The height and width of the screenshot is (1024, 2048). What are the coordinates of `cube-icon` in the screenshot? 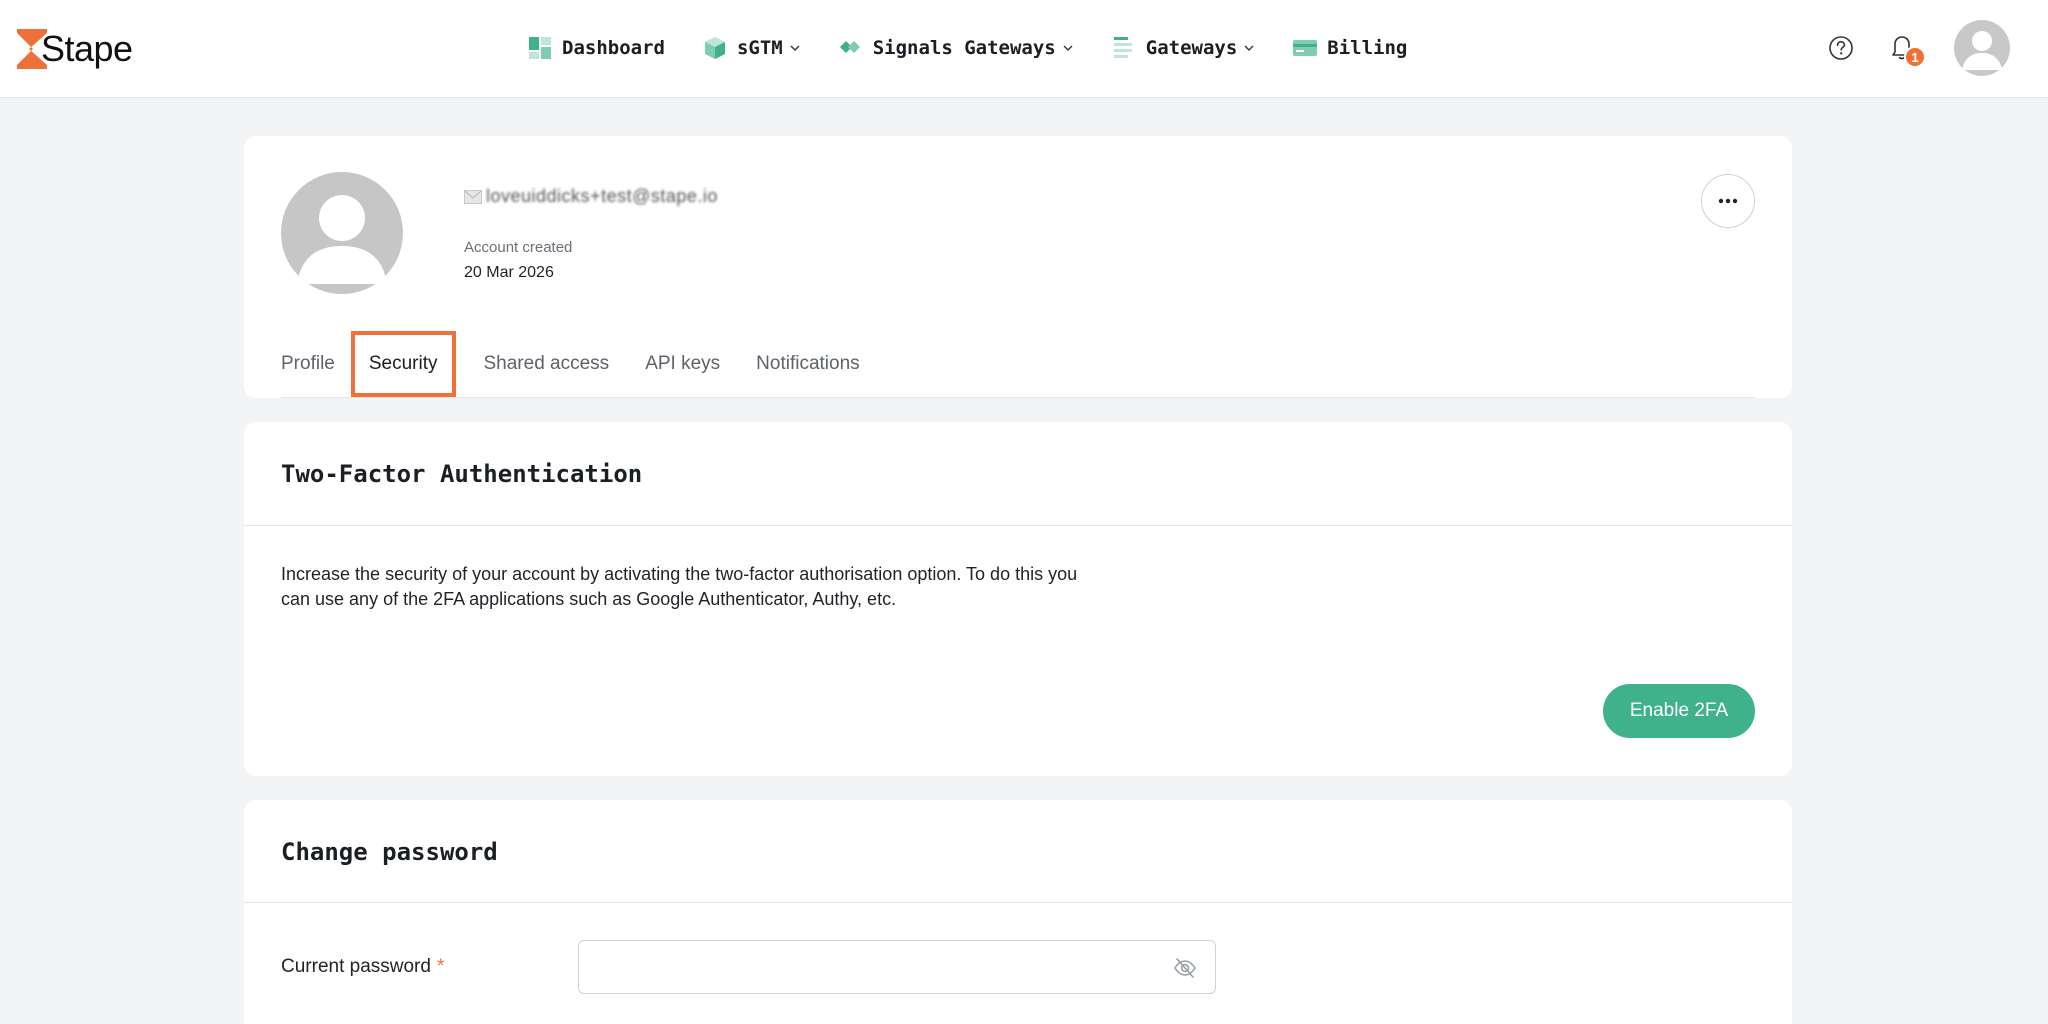 It's located at (714, 48).